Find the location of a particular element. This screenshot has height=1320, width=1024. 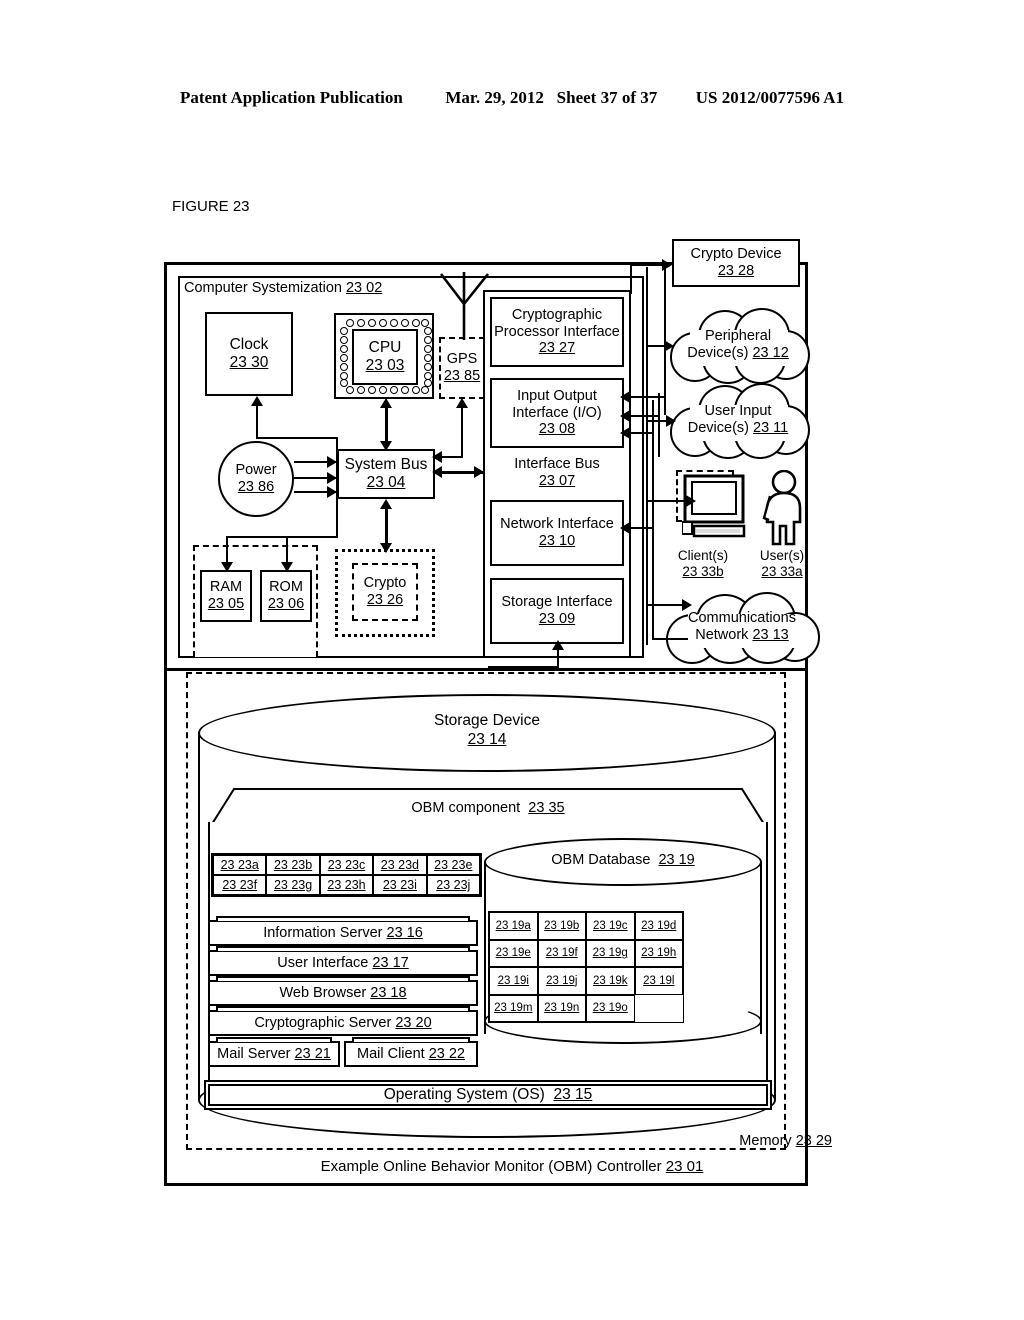

database-grid-cell: 23 19e is located at coordinates (513, 953).